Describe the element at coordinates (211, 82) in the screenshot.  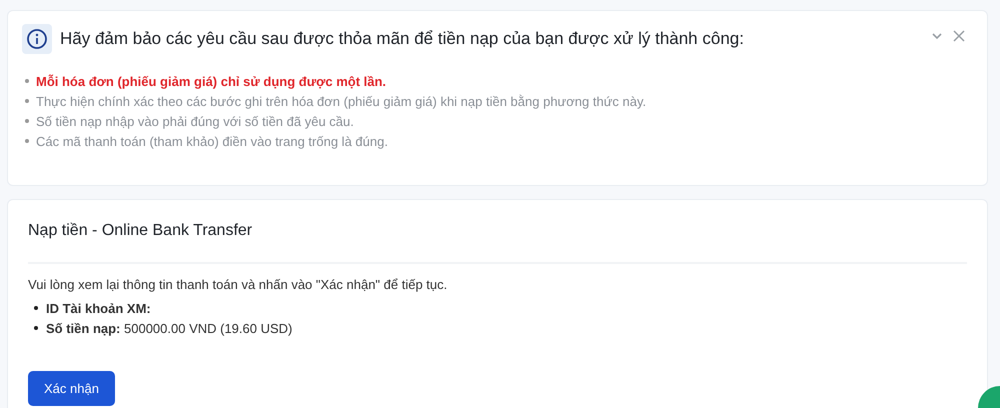
I see `requirement-text: Mỗi hóa đơn (phiếu giảm giá) chỉ sử dụng được một lần.` at that location.